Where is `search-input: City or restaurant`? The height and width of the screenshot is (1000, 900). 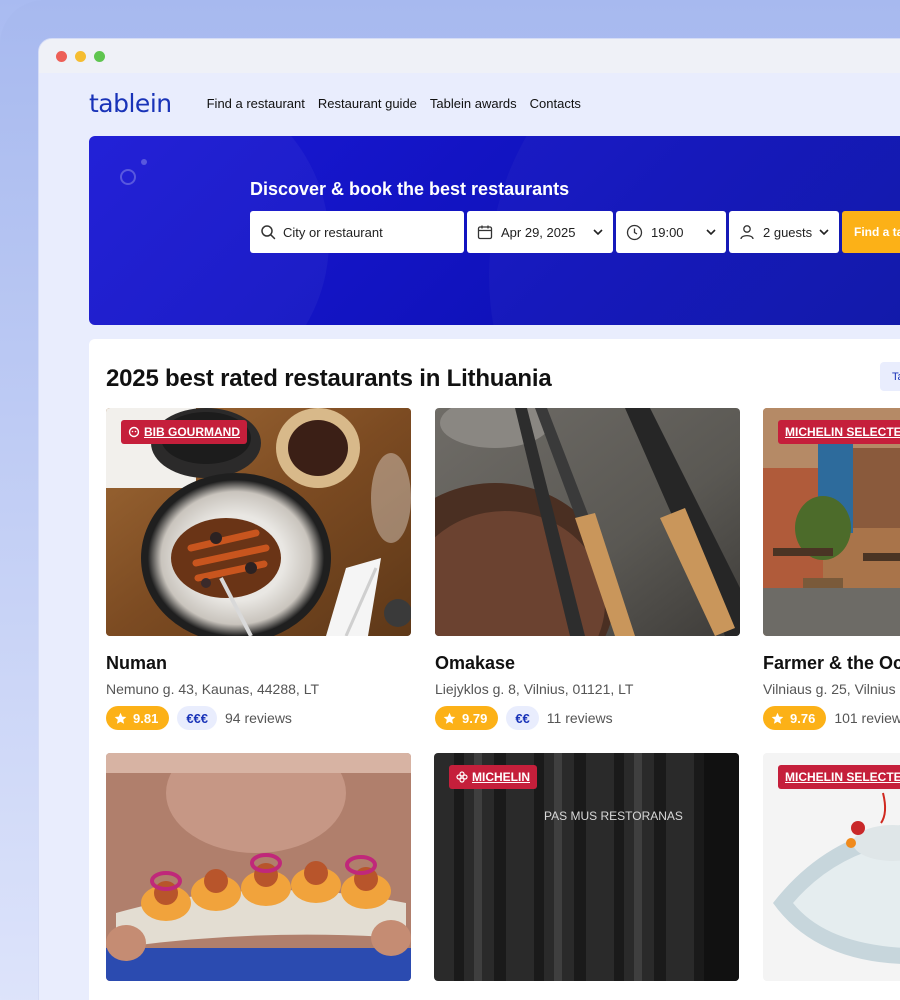
search-input: City or restaurant is located at coordinates (357, 232).